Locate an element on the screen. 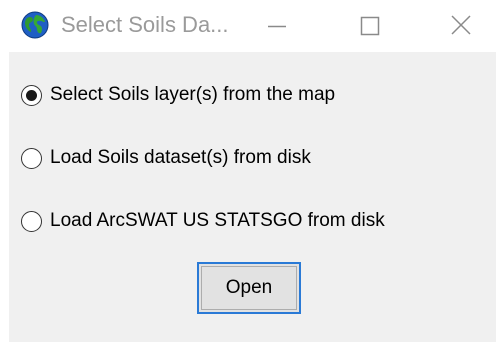 The image size is (496, 346). radio-label: Load ArcSWAT US STATSGO from disk is located at coordinates (217, 221).